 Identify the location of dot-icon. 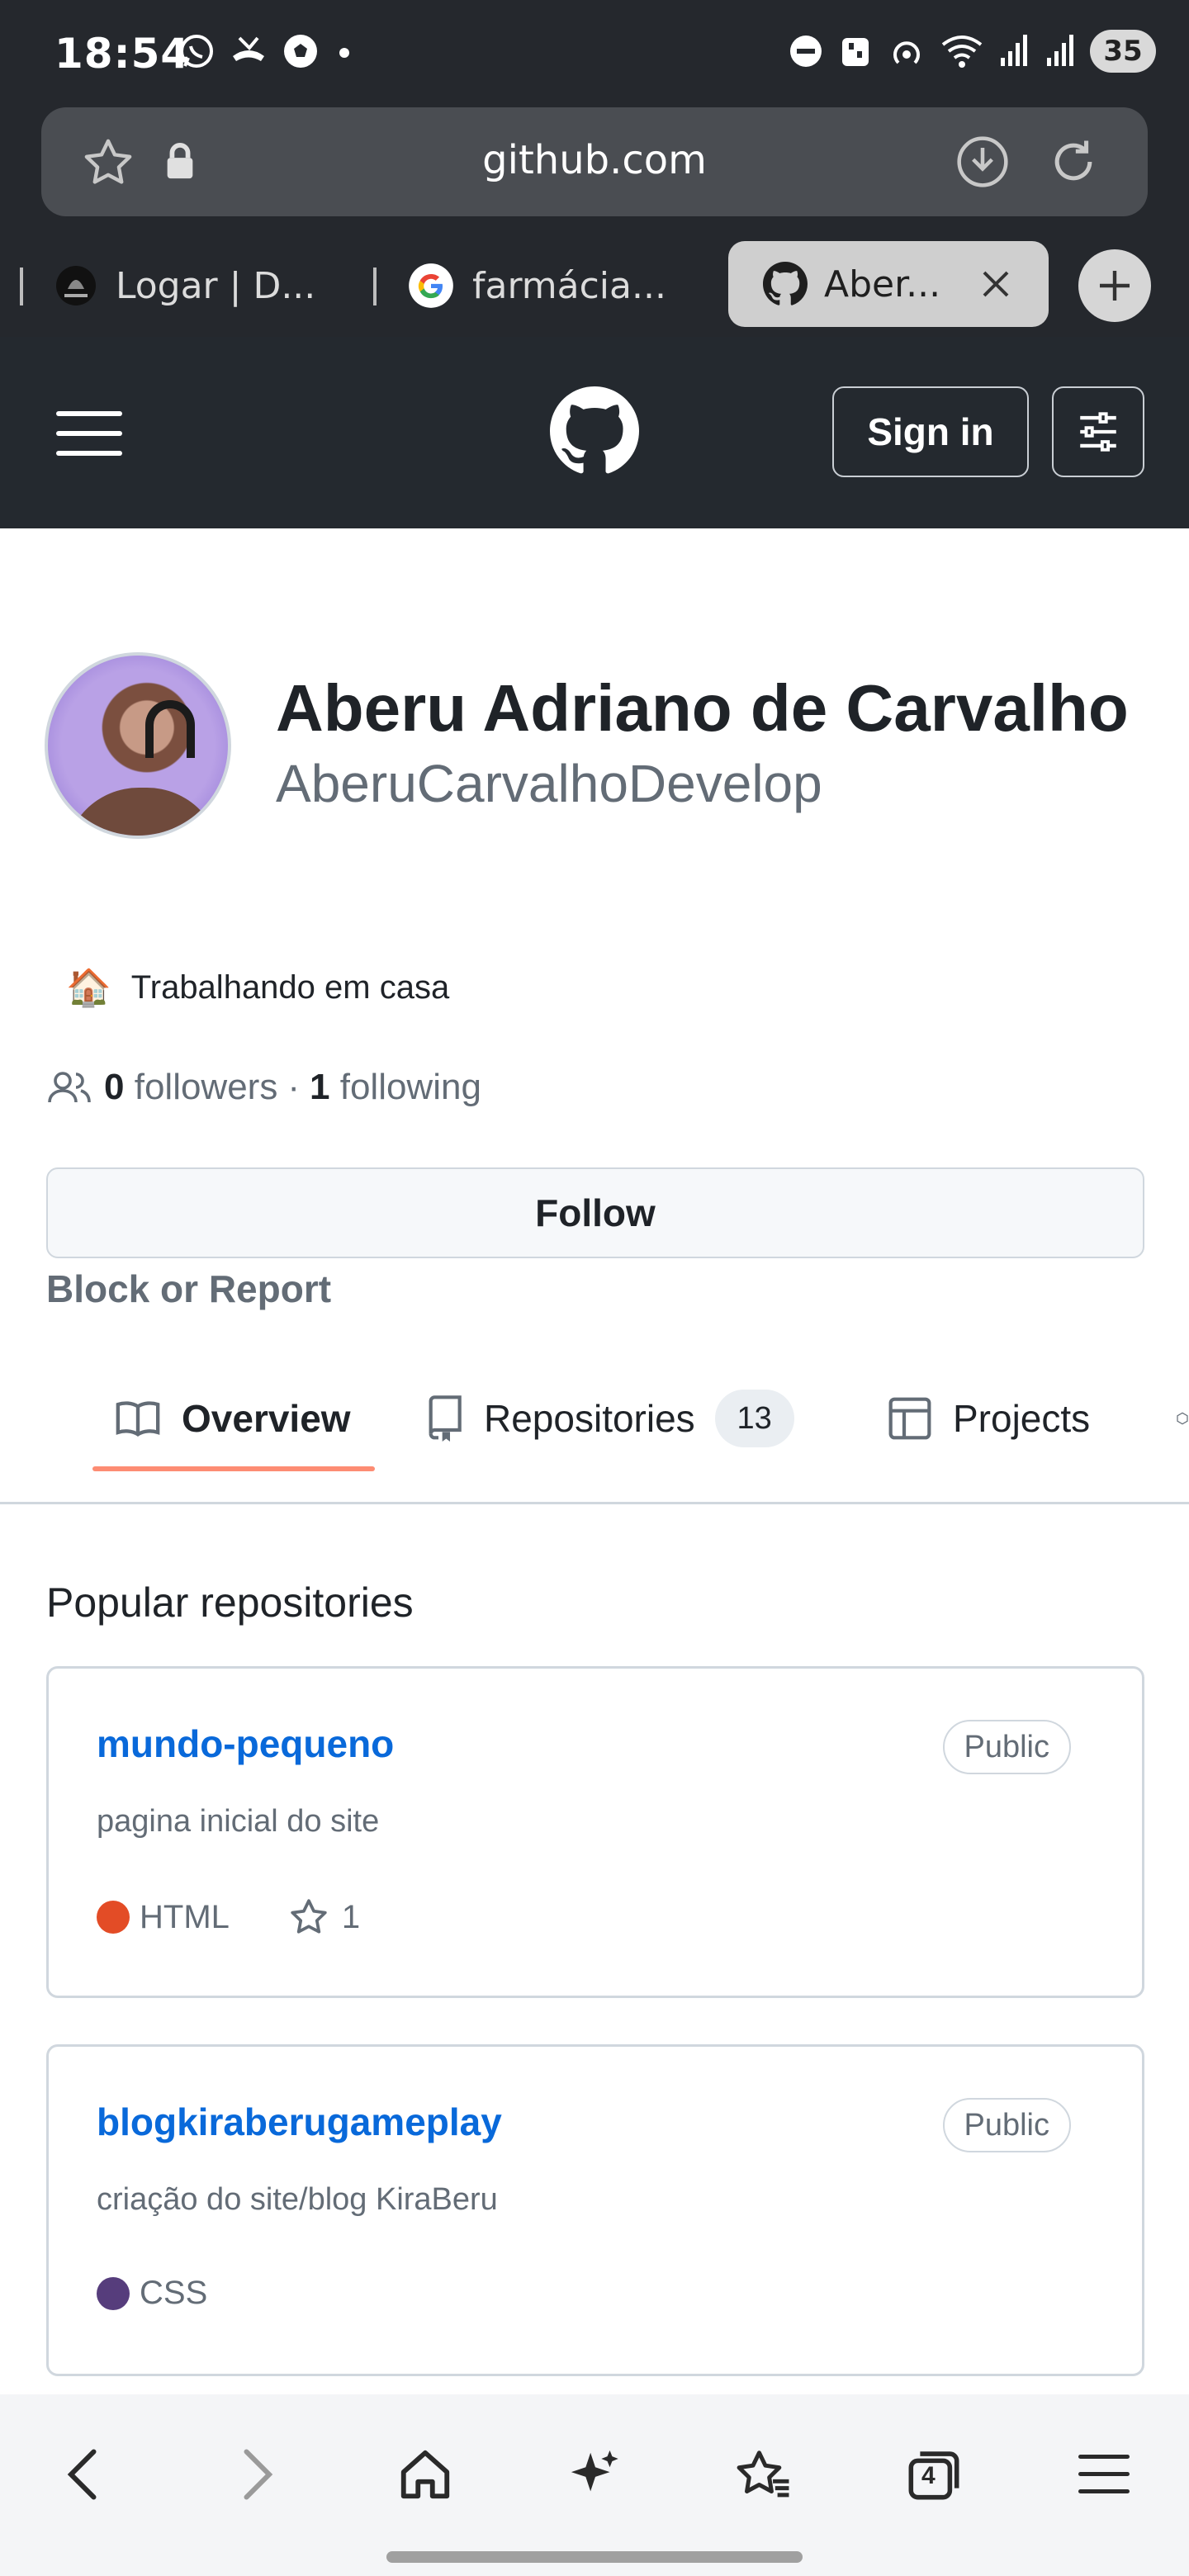
(344, 53).